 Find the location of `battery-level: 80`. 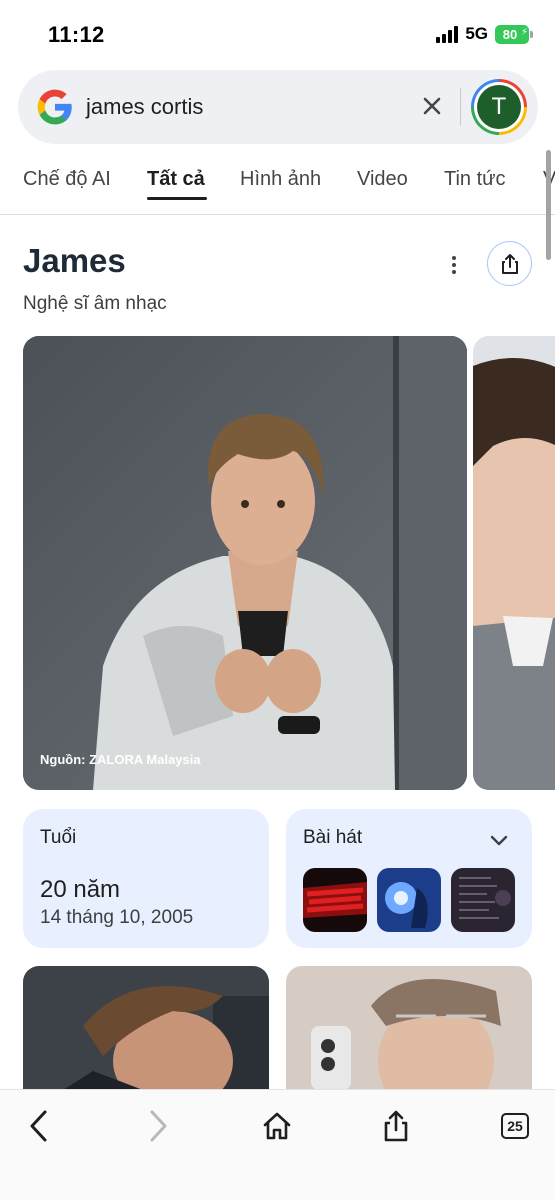

battery-level: 80 is located at coordinates (510, 34).